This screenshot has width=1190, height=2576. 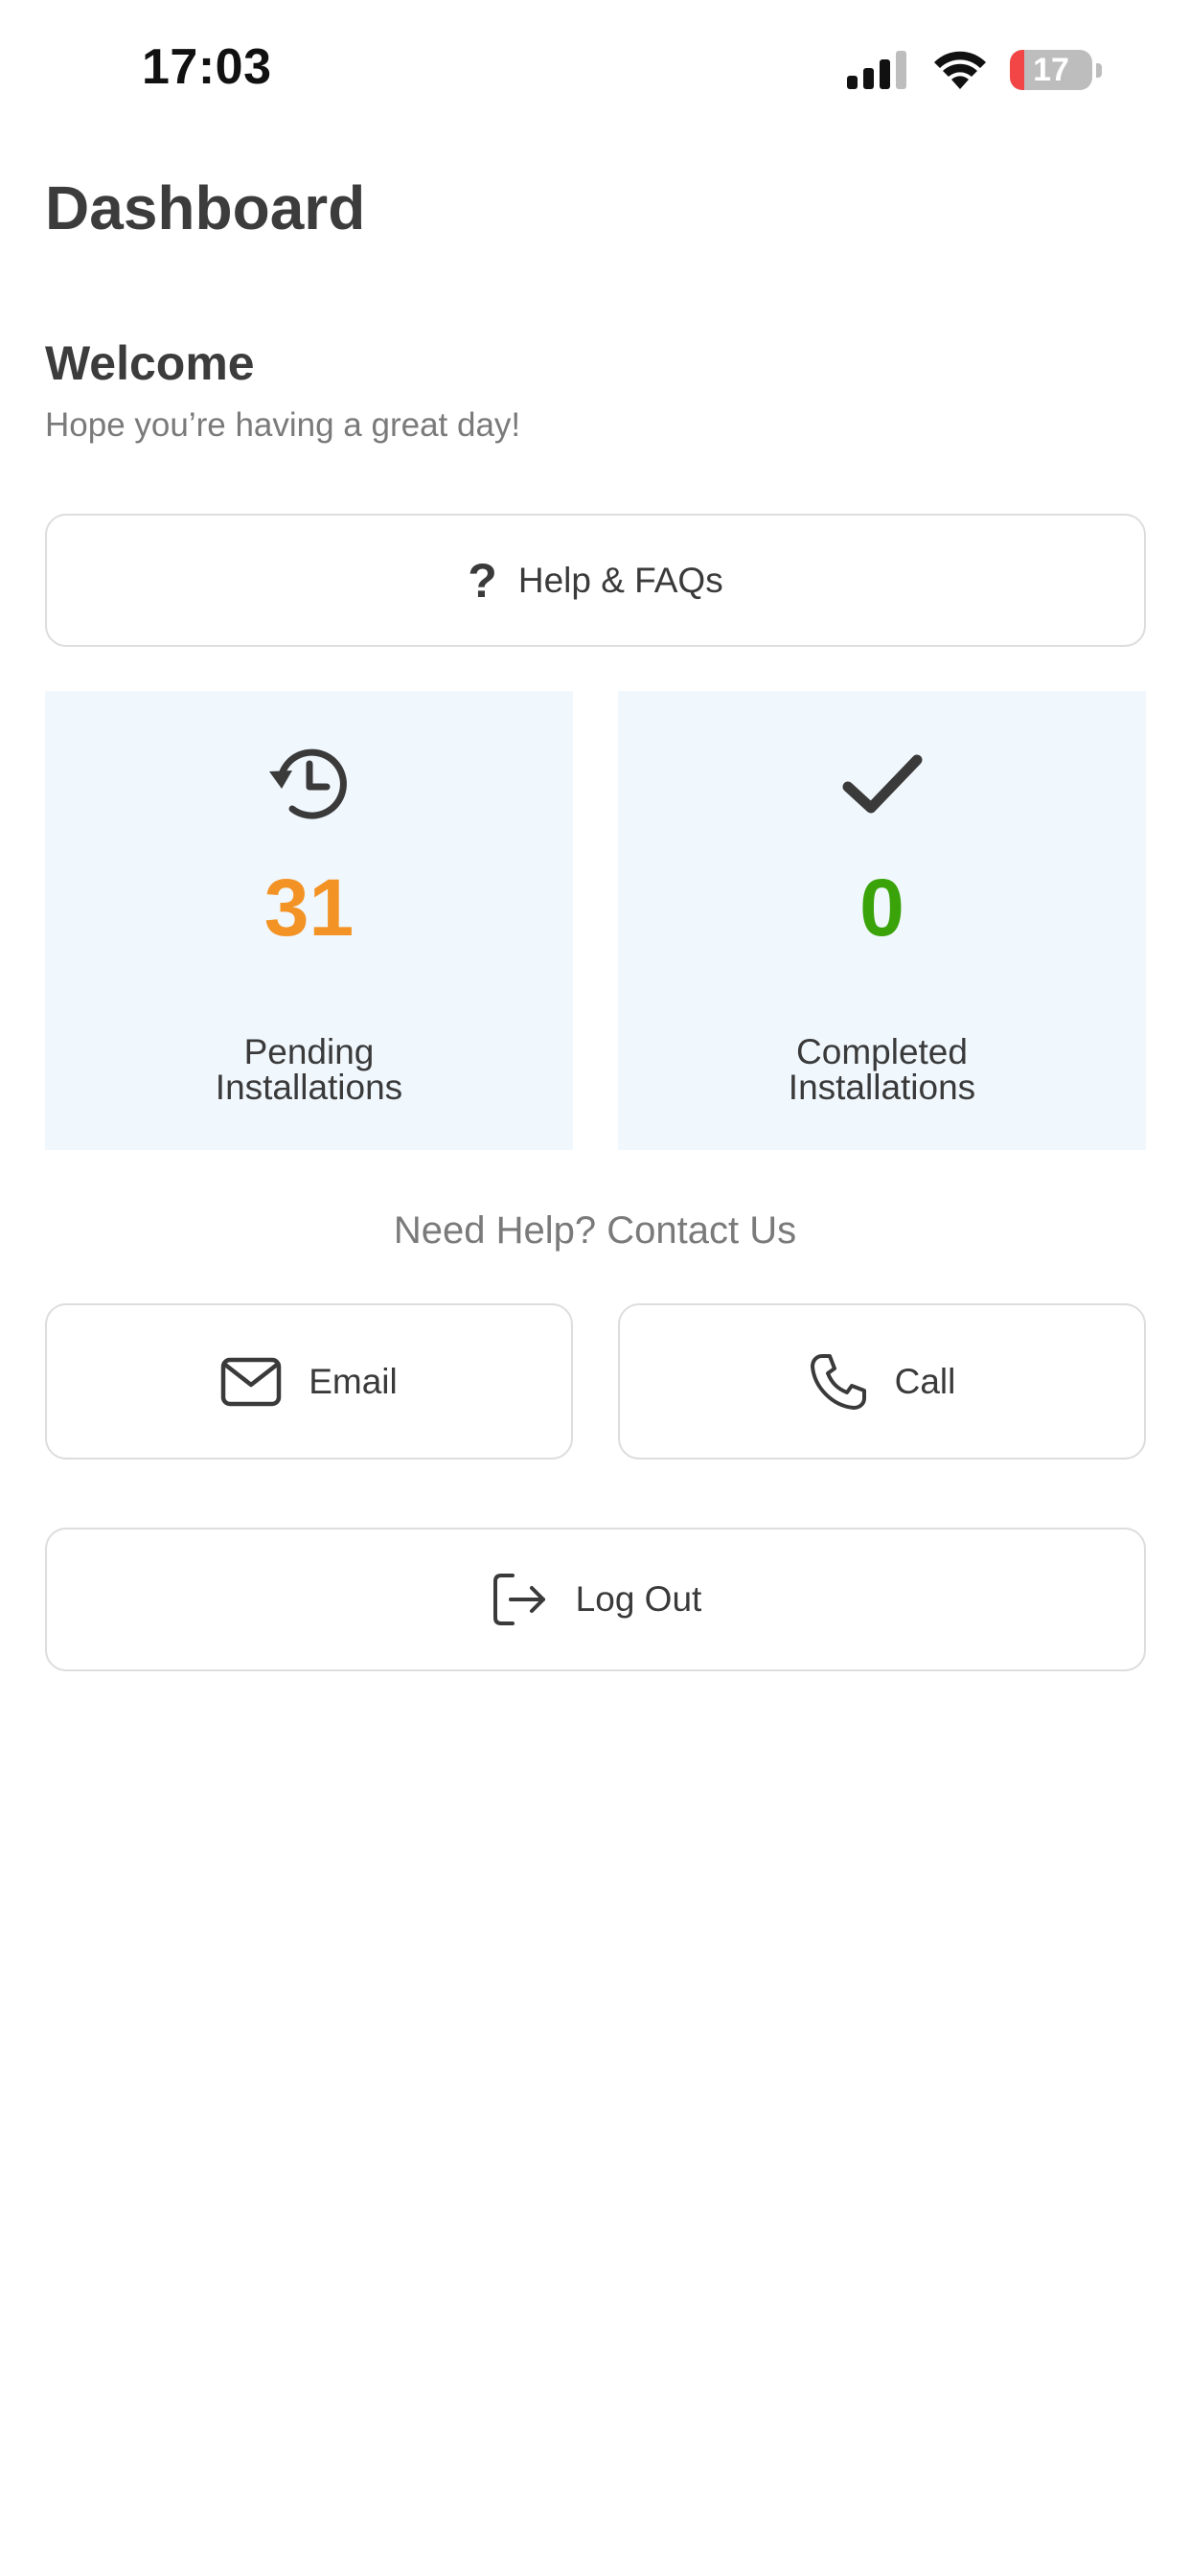 What do you see at coordinates (483, 580) in the screenshot?
I see `question-mark-icon: ?` at bounding box center [483, 580].